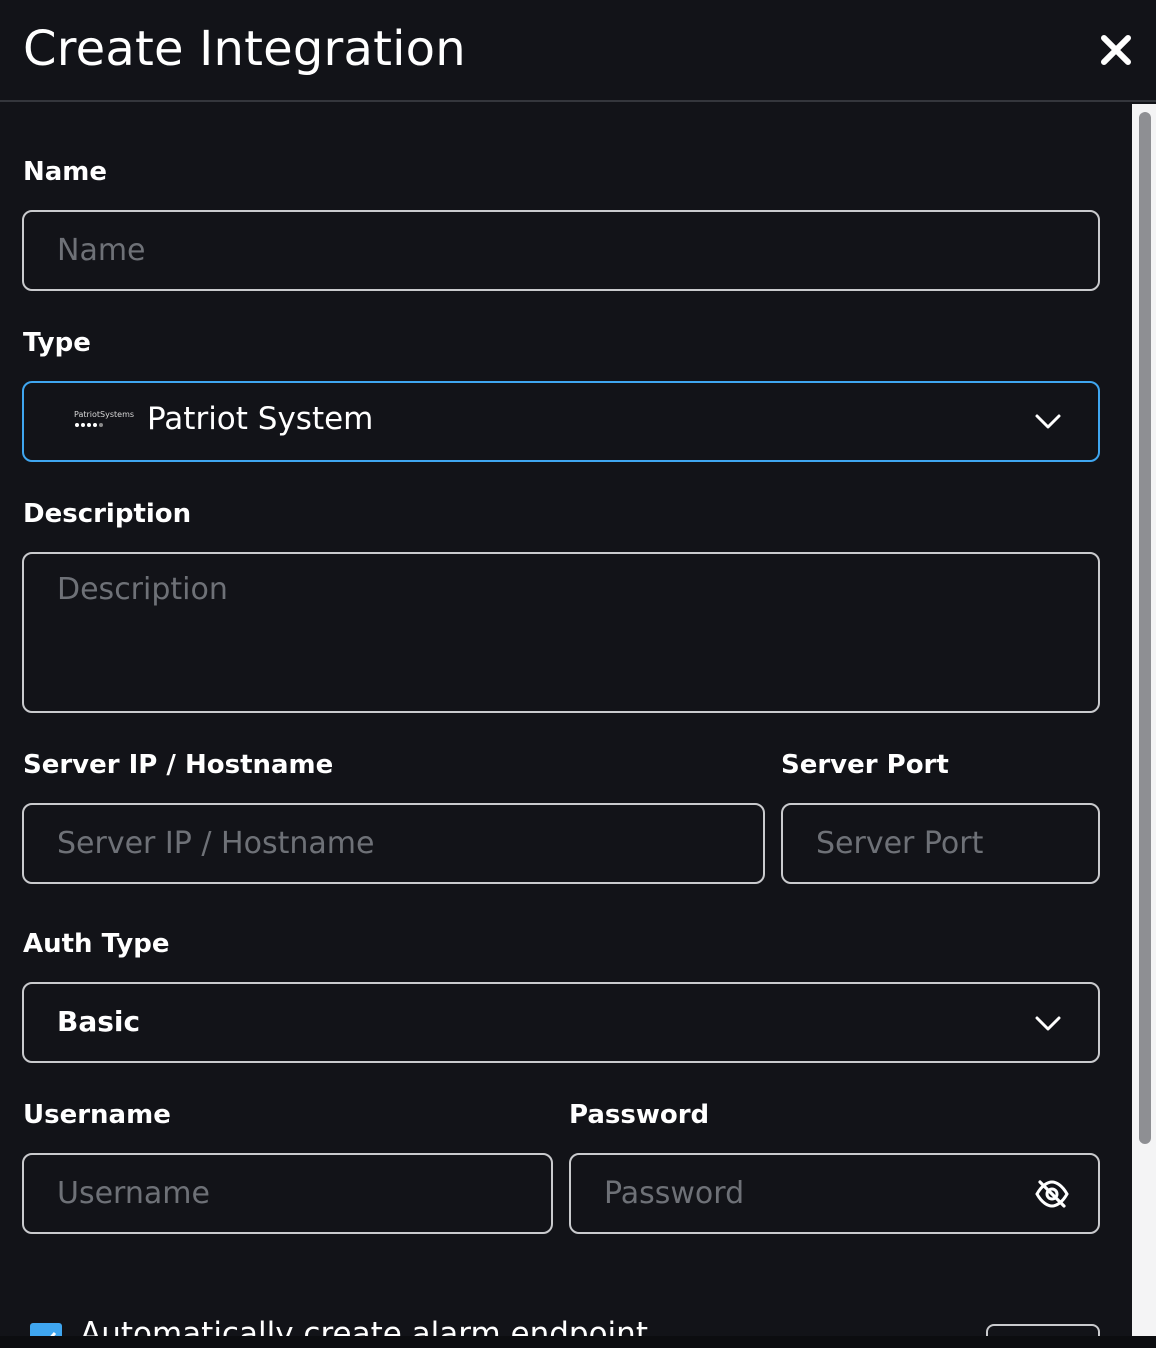  I want to click on close-button, so click(1116, 50).